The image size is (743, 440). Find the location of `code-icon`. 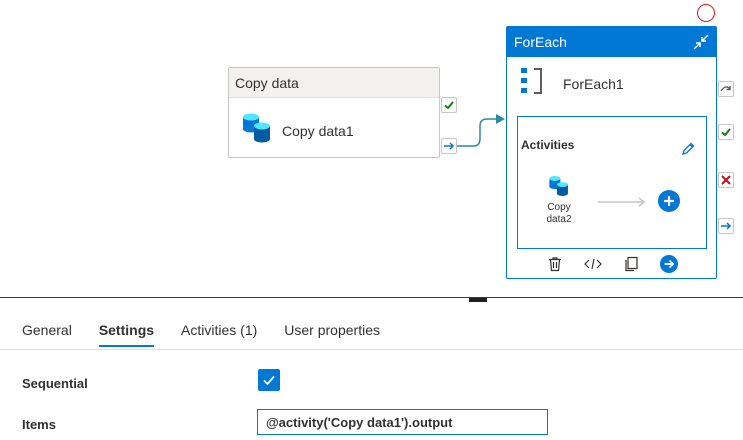

code-icon is located at coordinates (592, 264).